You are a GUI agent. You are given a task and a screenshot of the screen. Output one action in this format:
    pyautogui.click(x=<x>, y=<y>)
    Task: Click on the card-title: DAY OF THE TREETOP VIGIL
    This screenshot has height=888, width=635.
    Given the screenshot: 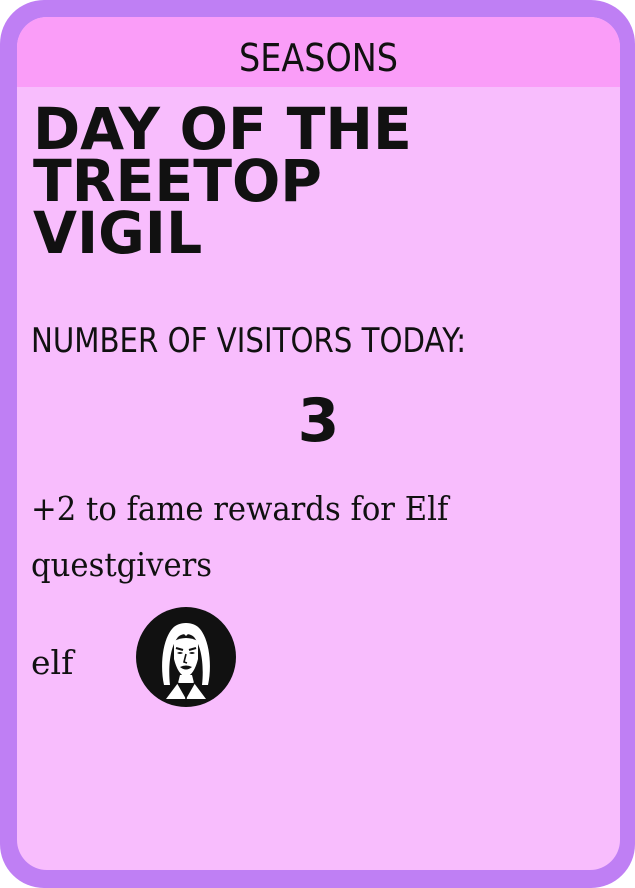 What is the action you would take?
    pyautogui.click(x=222, y=181)
    